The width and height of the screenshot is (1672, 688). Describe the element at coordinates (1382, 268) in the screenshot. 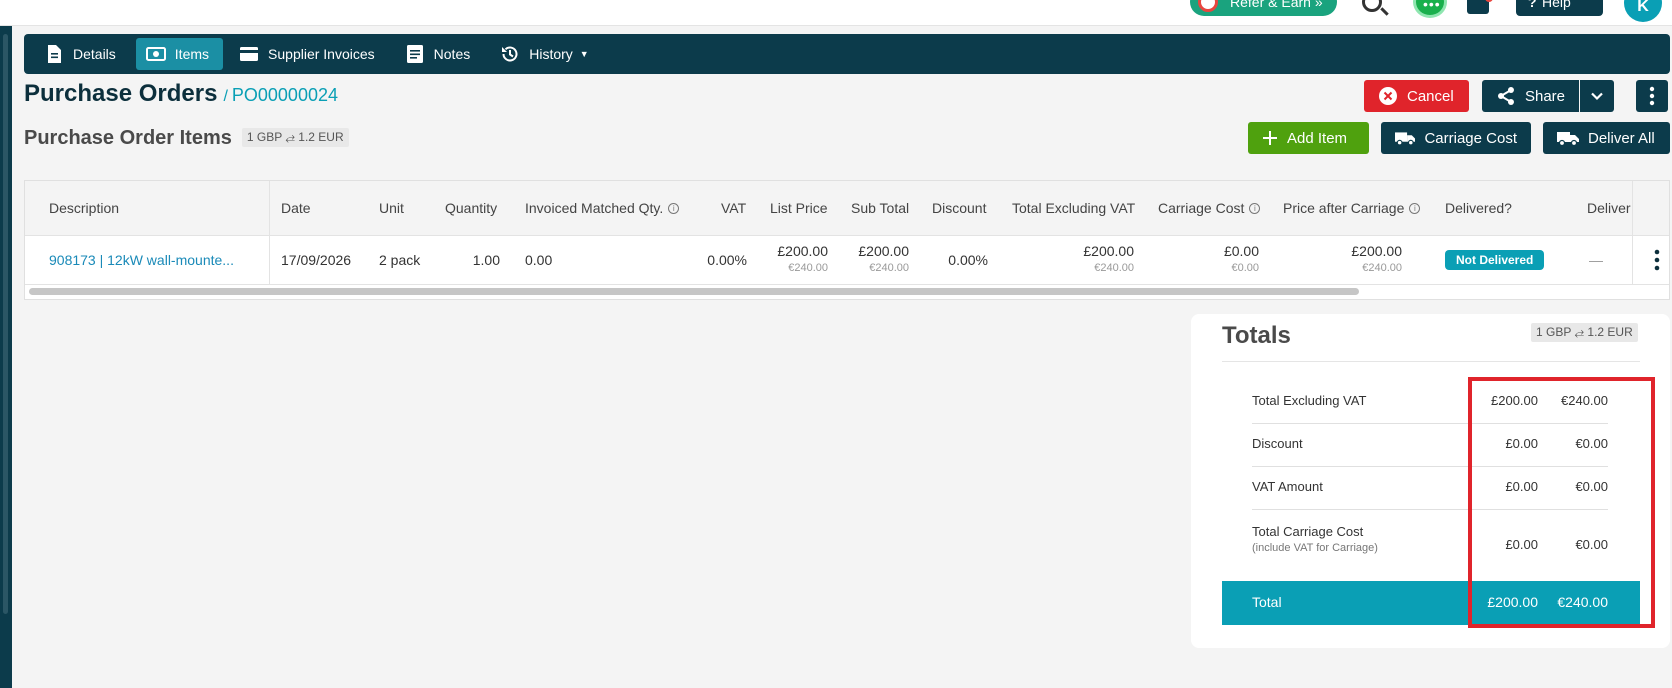

I see `item-price-after-carriage-eur: €240.00` at that location.